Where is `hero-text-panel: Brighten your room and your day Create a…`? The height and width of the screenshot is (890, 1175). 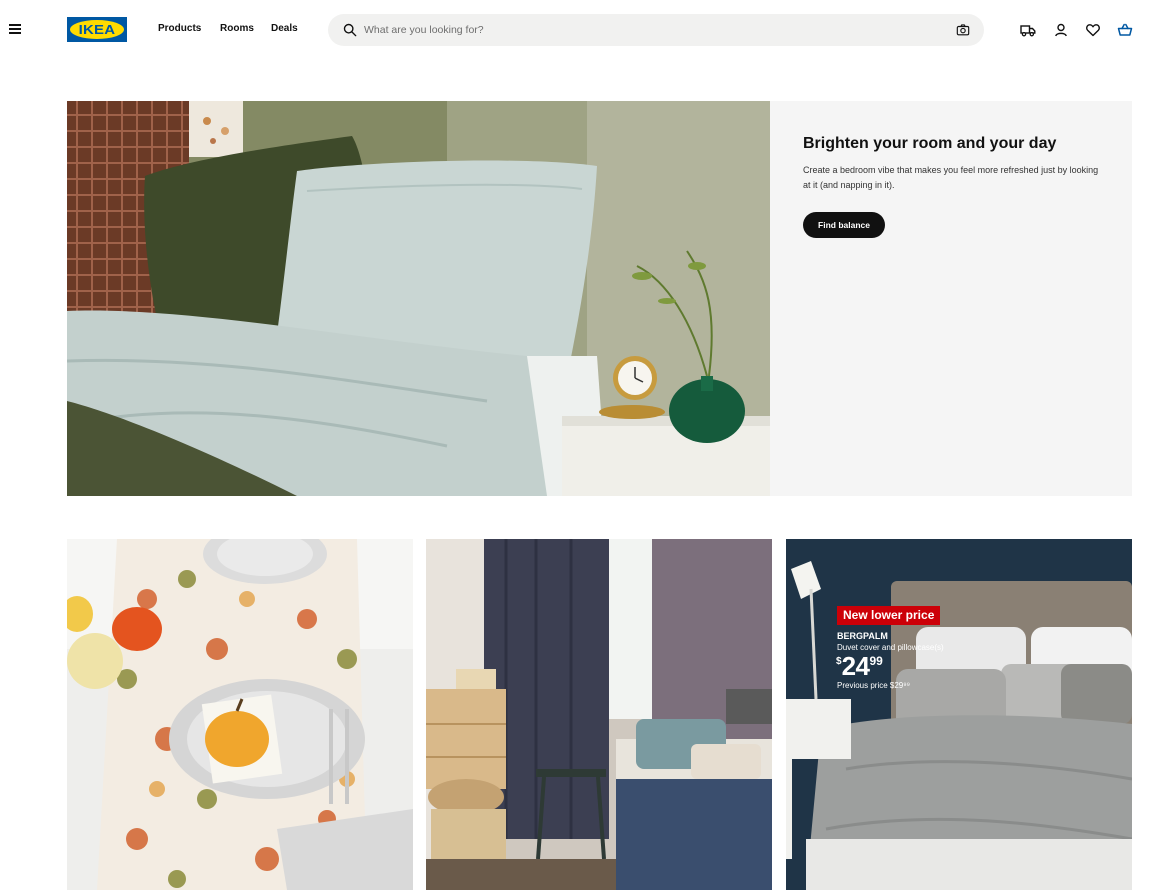 hero-text-panel: Brighten your room and your day Create a… is located at coordinates (951, 298).